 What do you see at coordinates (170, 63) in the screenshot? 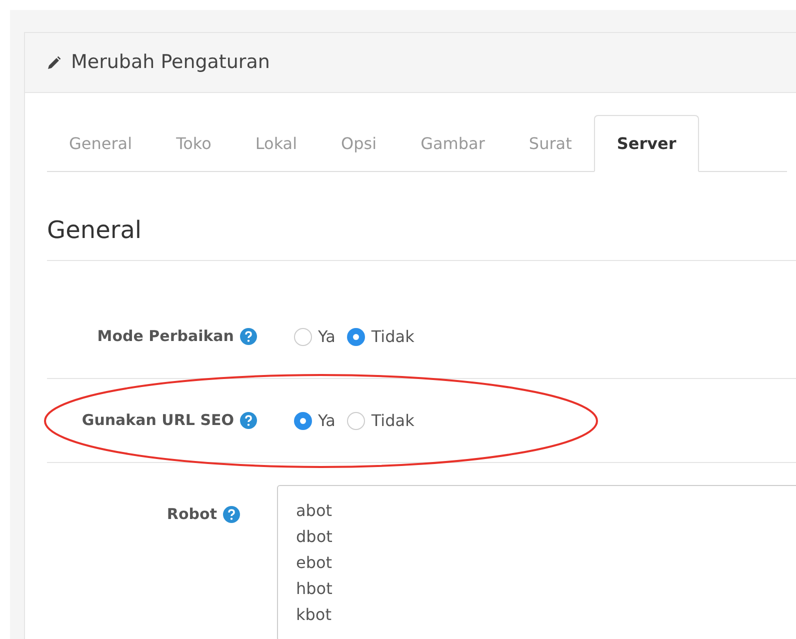
I see `panel-title: Merubah Pengaturan` at bounding box center [170, 63].